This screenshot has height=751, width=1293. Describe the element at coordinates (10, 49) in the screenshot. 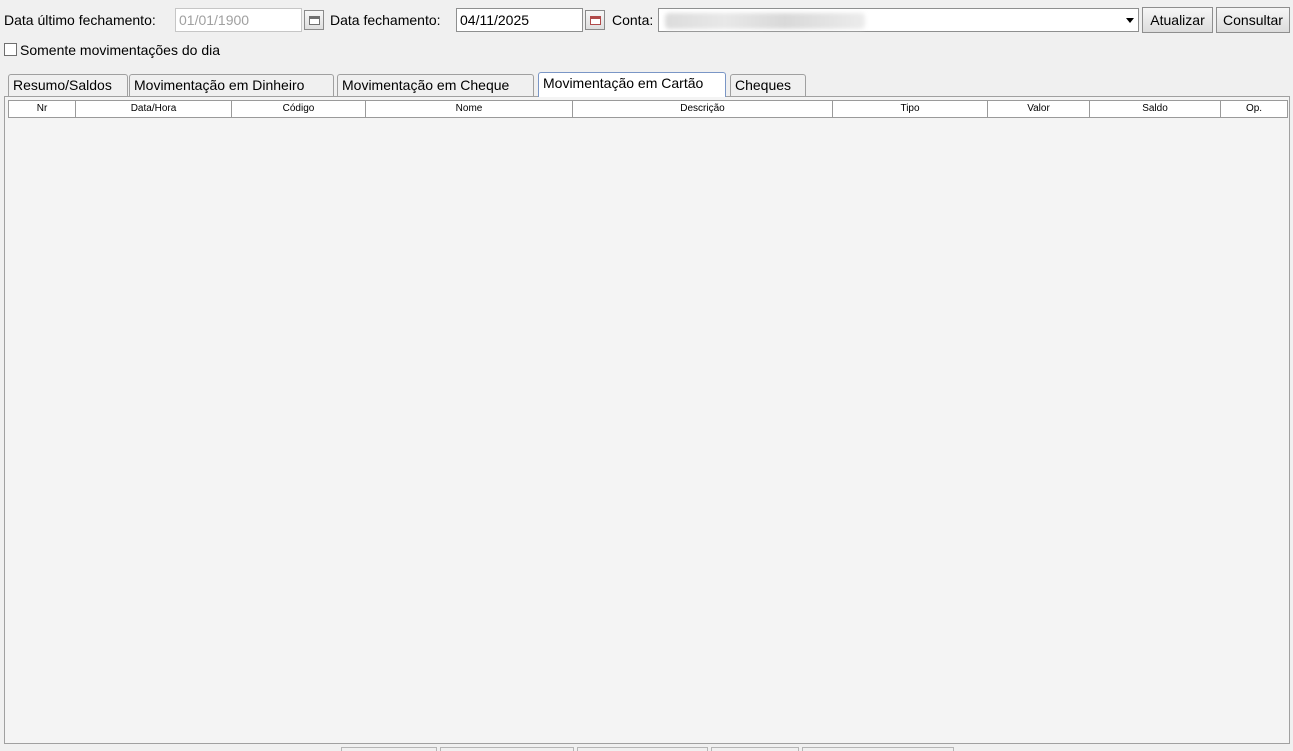

I see `somente-checkbox` at that location.